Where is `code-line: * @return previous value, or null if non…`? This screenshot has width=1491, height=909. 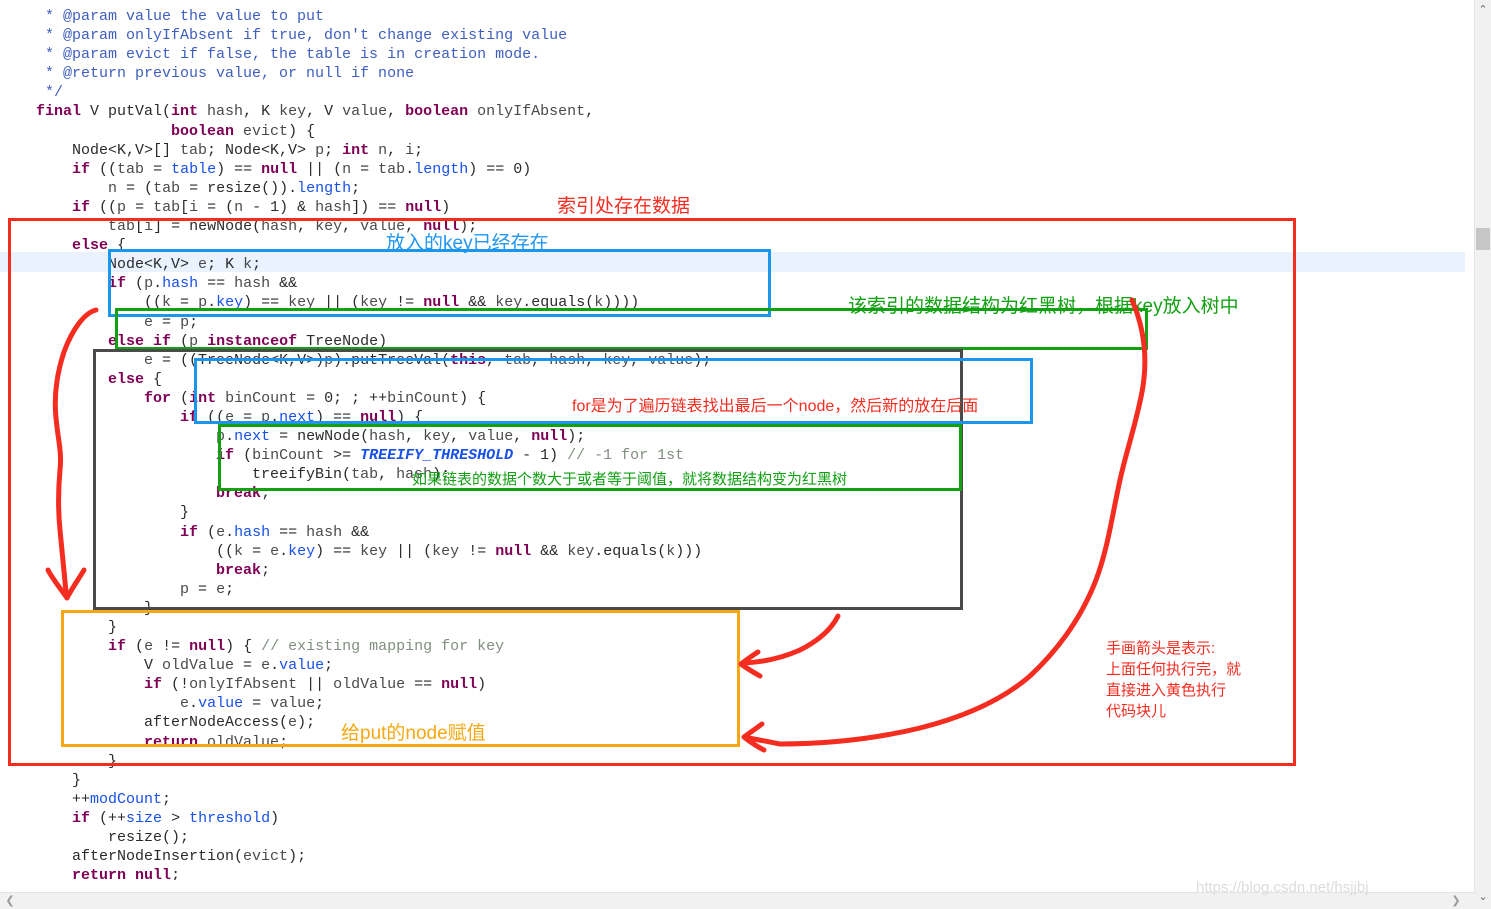 code-line: * @return previous value, or null if non… is located at coordinates (732, 73).